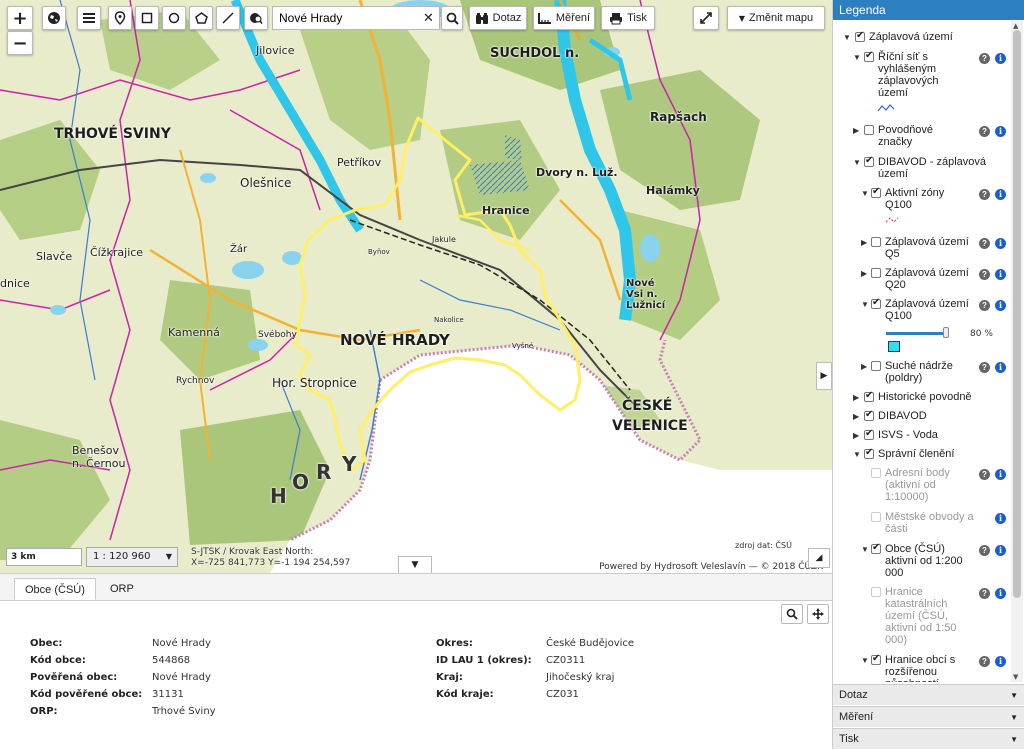 The width and height of the screenshot is (1024, 750). Describe the element at coordinates (55, 589) in the screenshot. I see `tab-obce: Obce (ČSÚ)` at that location.